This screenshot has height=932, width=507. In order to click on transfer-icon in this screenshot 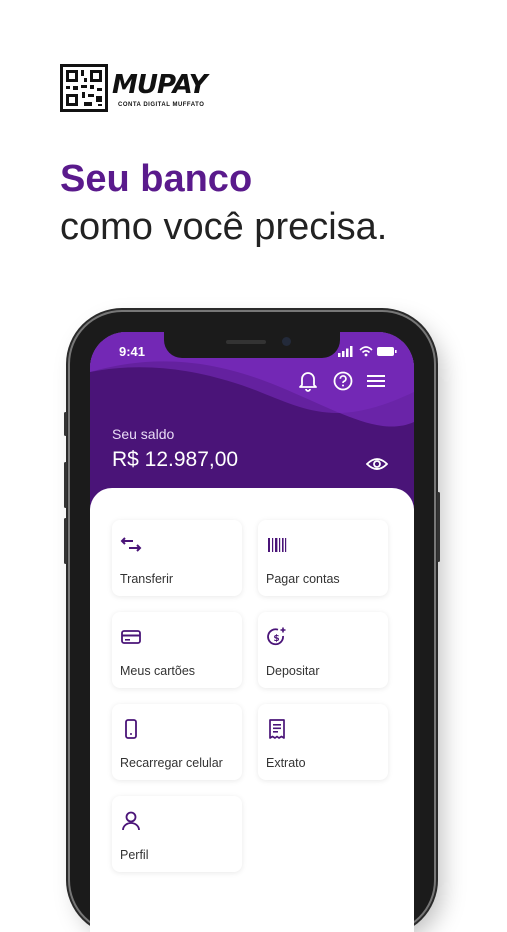, I will do `click(131, 544)`.